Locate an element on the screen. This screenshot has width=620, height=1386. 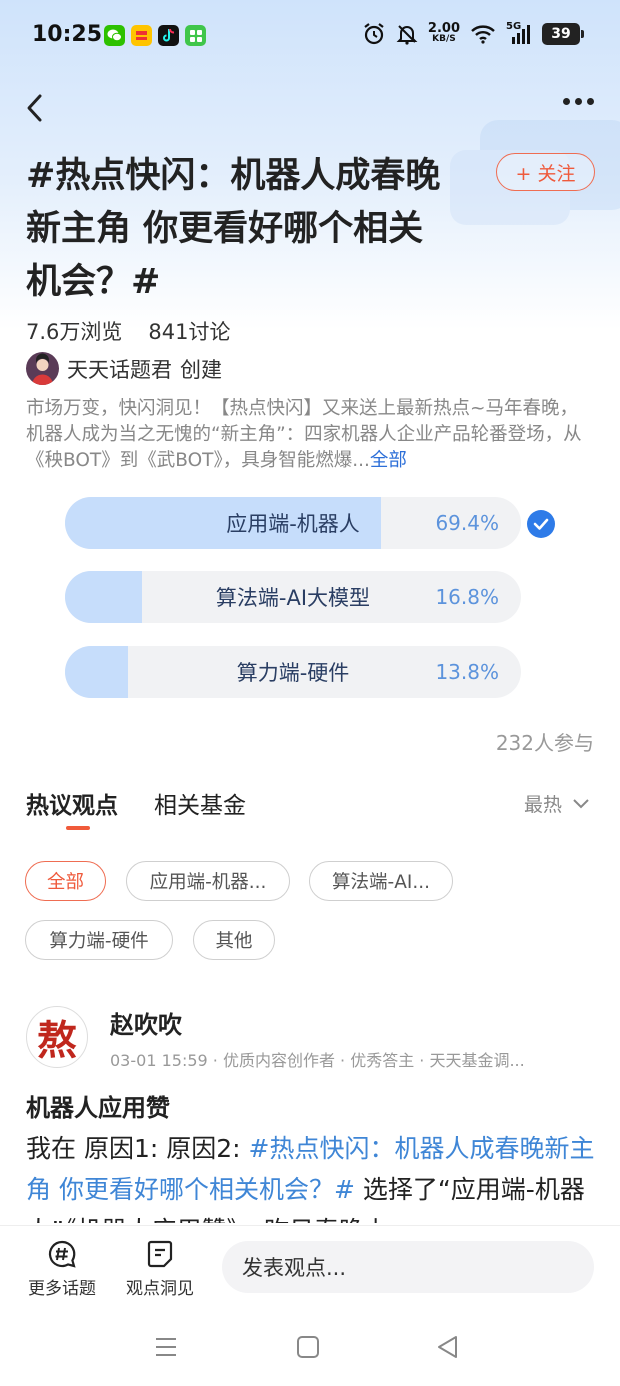
filter-chip-compute: 算力端-硬件 is located at coordinates (99, 940).